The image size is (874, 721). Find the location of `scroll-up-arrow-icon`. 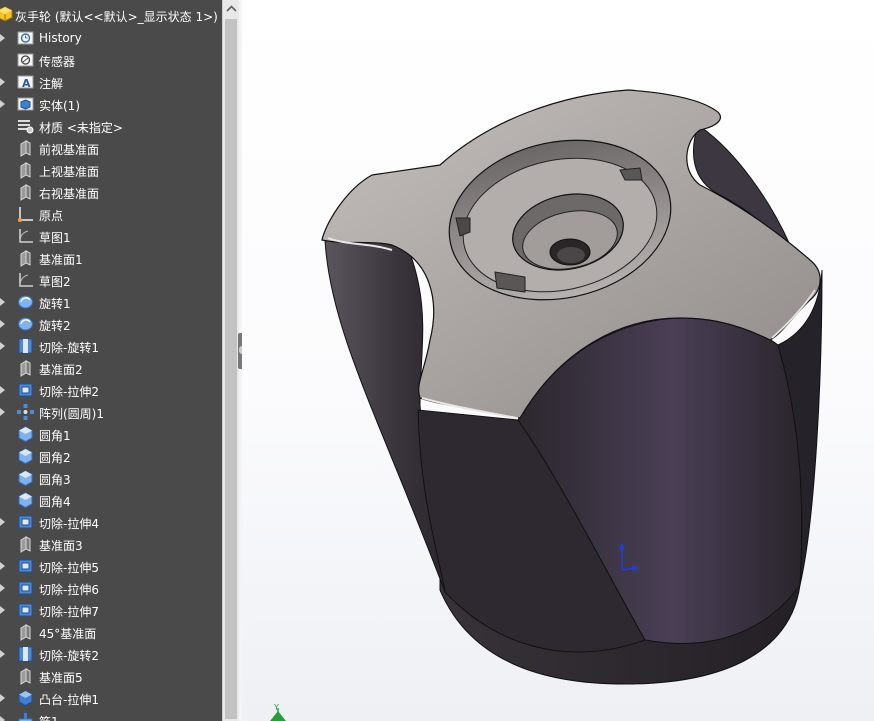

scroll-up-arrow-icon is located at coordinates (231, 8).